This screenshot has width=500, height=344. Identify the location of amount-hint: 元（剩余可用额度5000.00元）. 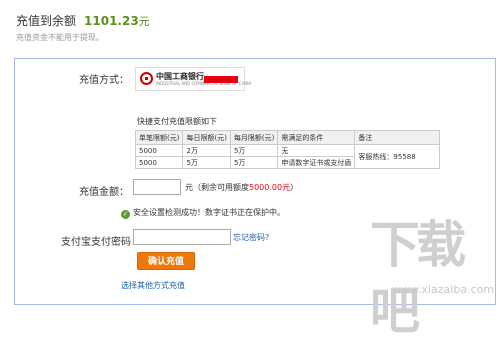
(241, 187).